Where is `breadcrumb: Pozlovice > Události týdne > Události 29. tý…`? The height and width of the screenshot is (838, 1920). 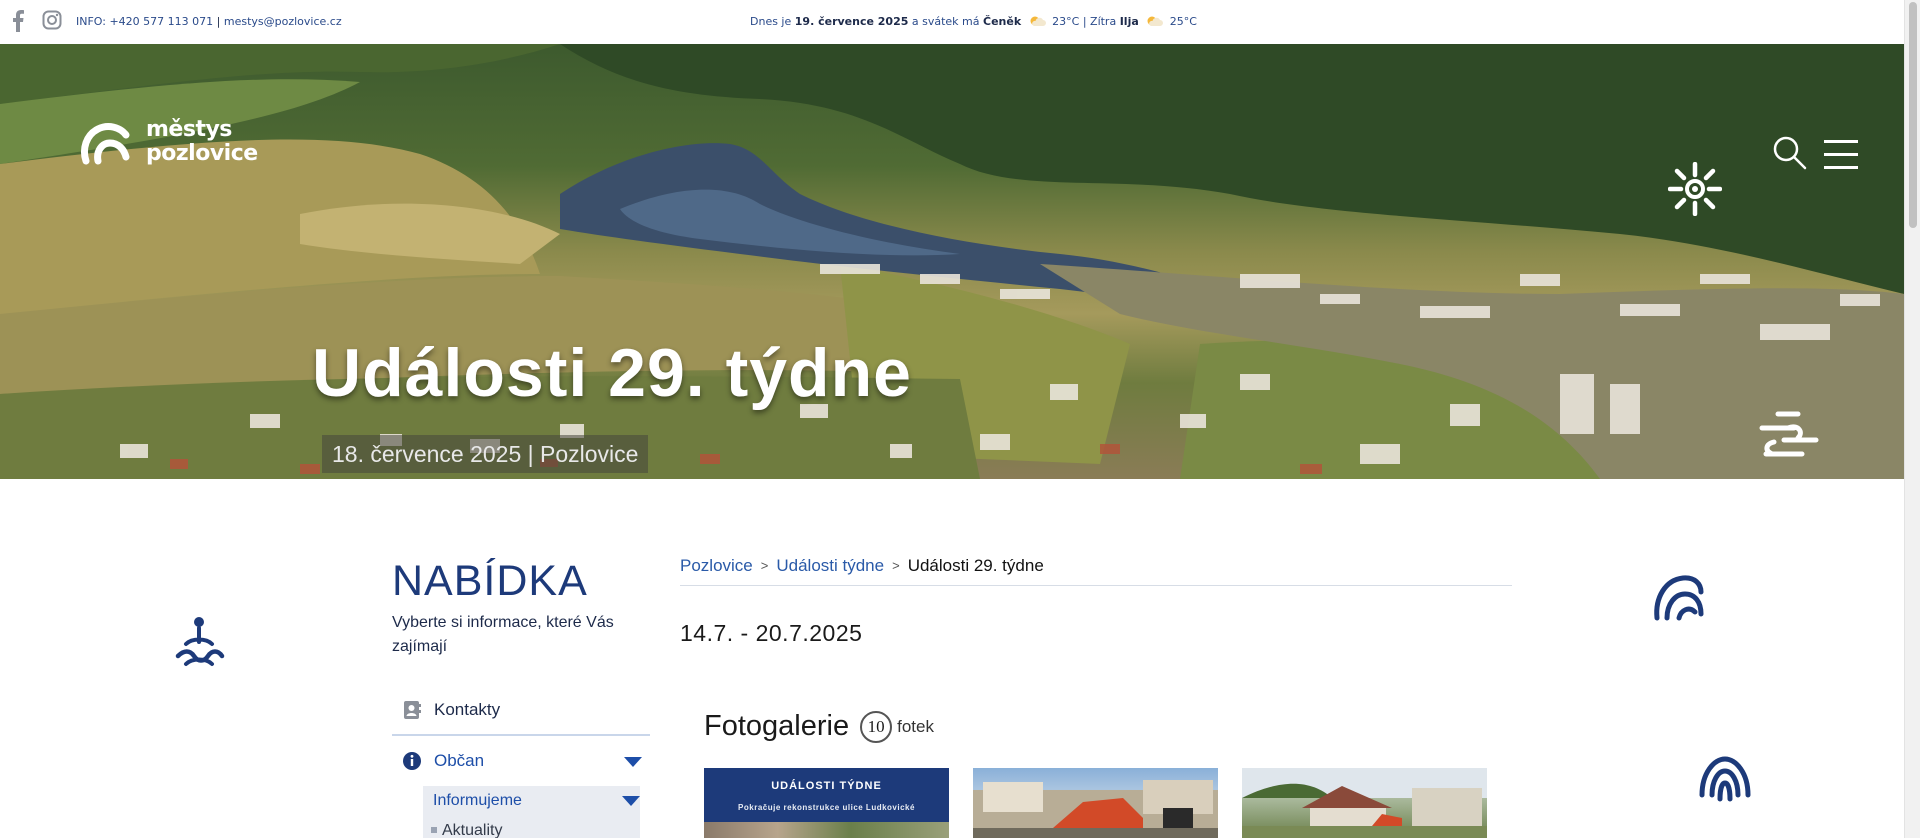 breadcrumb: Pozlovice > Události týdne > Události 29. tý… is located at coordinates (1096, 571).